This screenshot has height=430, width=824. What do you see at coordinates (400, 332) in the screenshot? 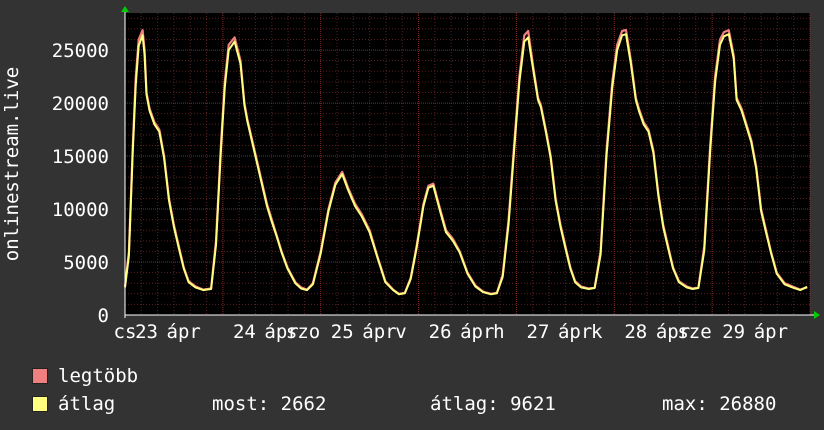
I see `x-tick-label: v` at bounding box center [400, 332].